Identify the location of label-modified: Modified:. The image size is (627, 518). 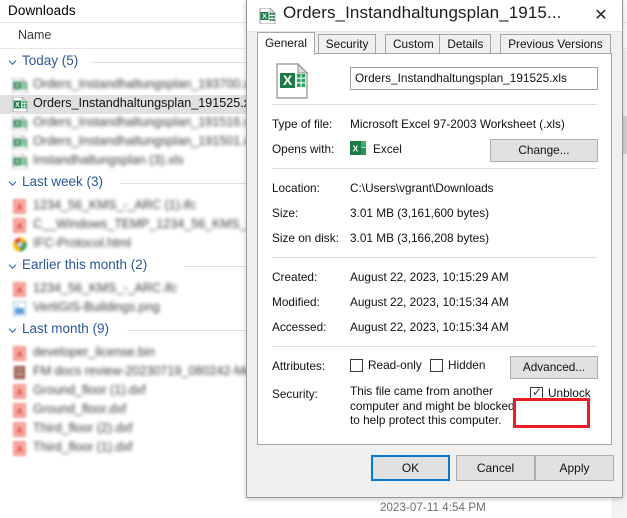
(296, 302).